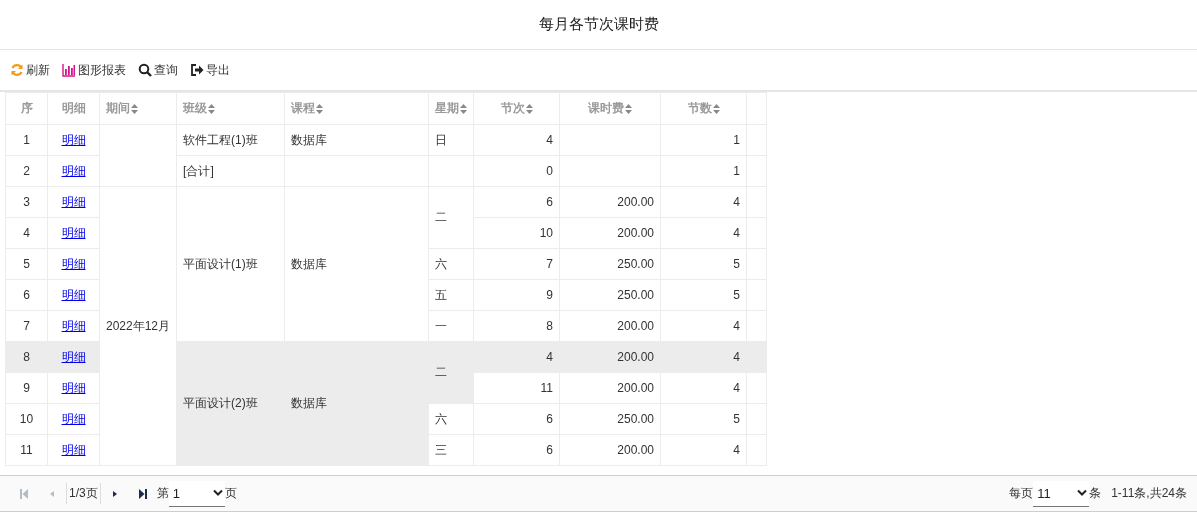 The width and height of the screenshot is (1197, 514). I want to click on table-cell: 一, so click(441, 325).